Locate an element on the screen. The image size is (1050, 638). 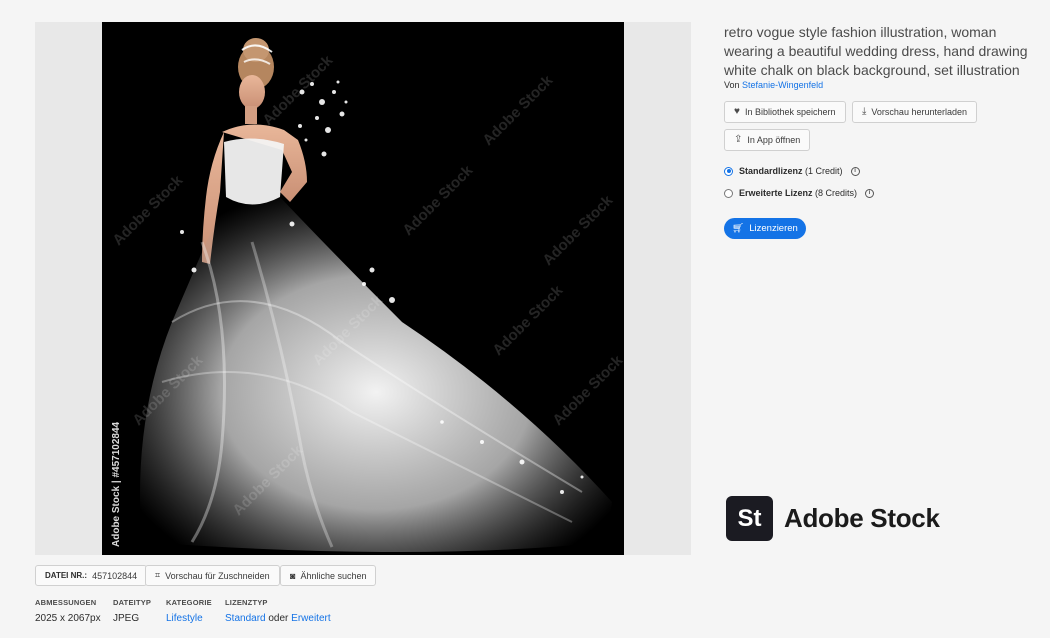
extended-license-credits: (8 Credits) is located at coordinates (836, 193).